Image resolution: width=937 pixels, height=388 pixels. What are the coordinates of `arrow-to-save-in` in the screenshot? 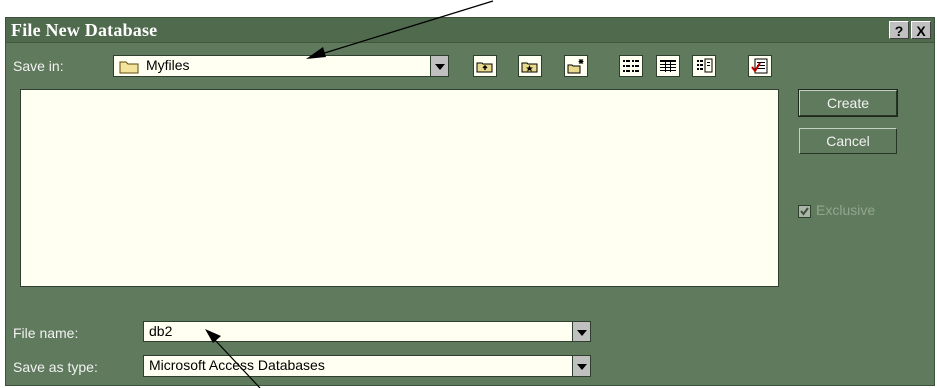 It's located at (405, 28).